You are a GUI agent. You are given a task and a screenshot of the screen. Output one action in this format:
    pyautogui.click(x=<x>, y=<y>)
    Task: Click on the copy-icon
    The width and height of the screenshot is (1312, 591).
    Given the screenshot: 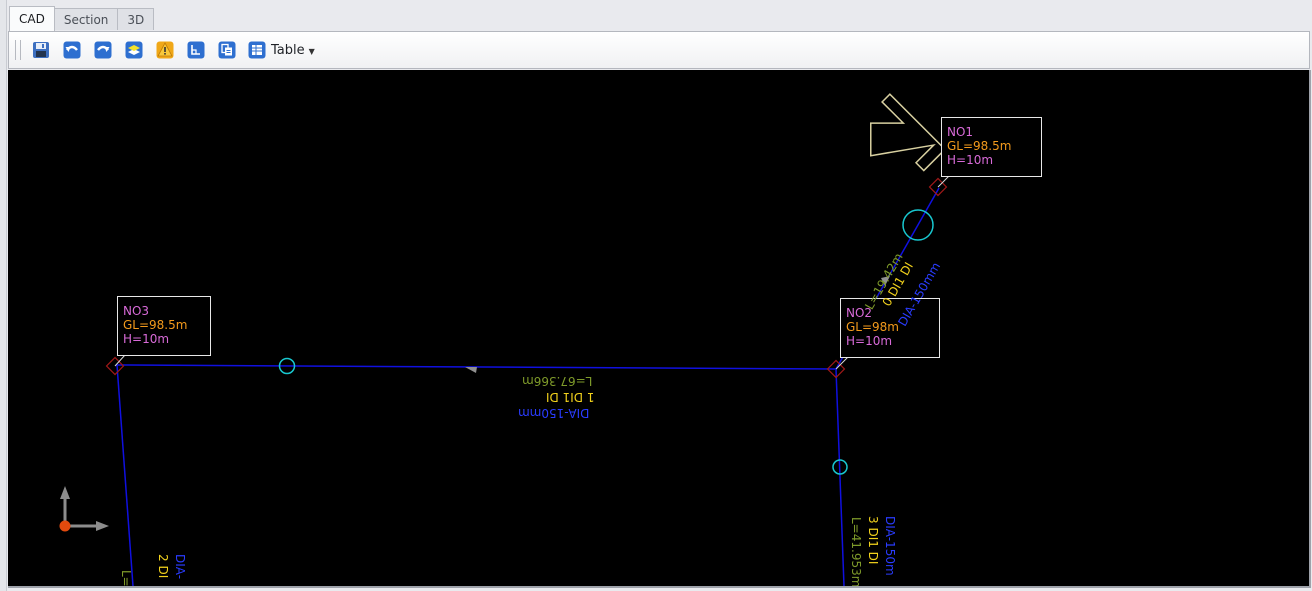 What is the action you would take?
    pyautogui.click(x=227, y=50)
    